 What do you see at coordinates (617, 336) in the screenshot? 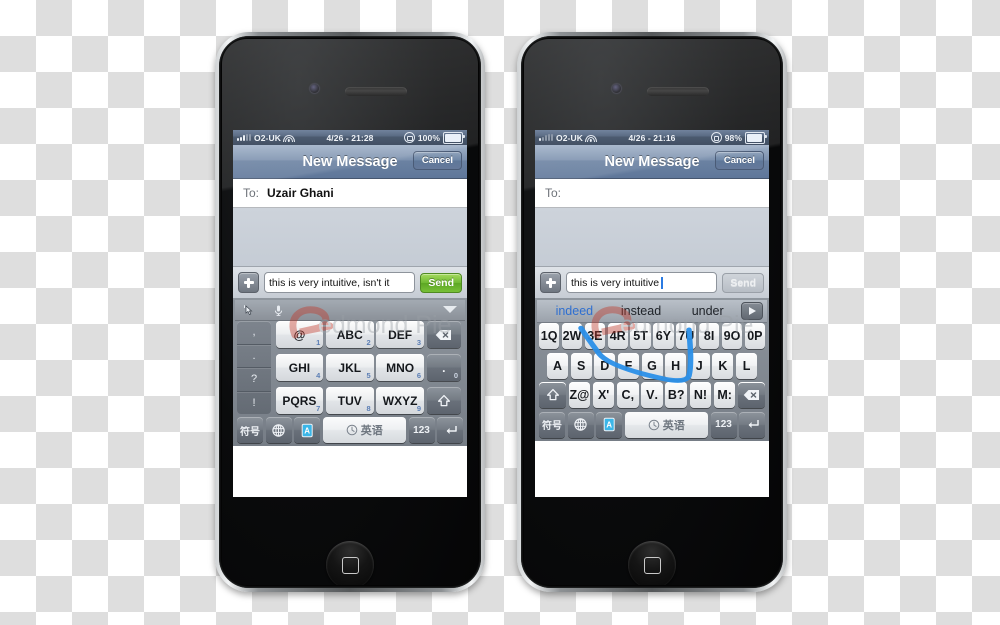
I see `key-r: 4 R` at bounding box center [617, 336].